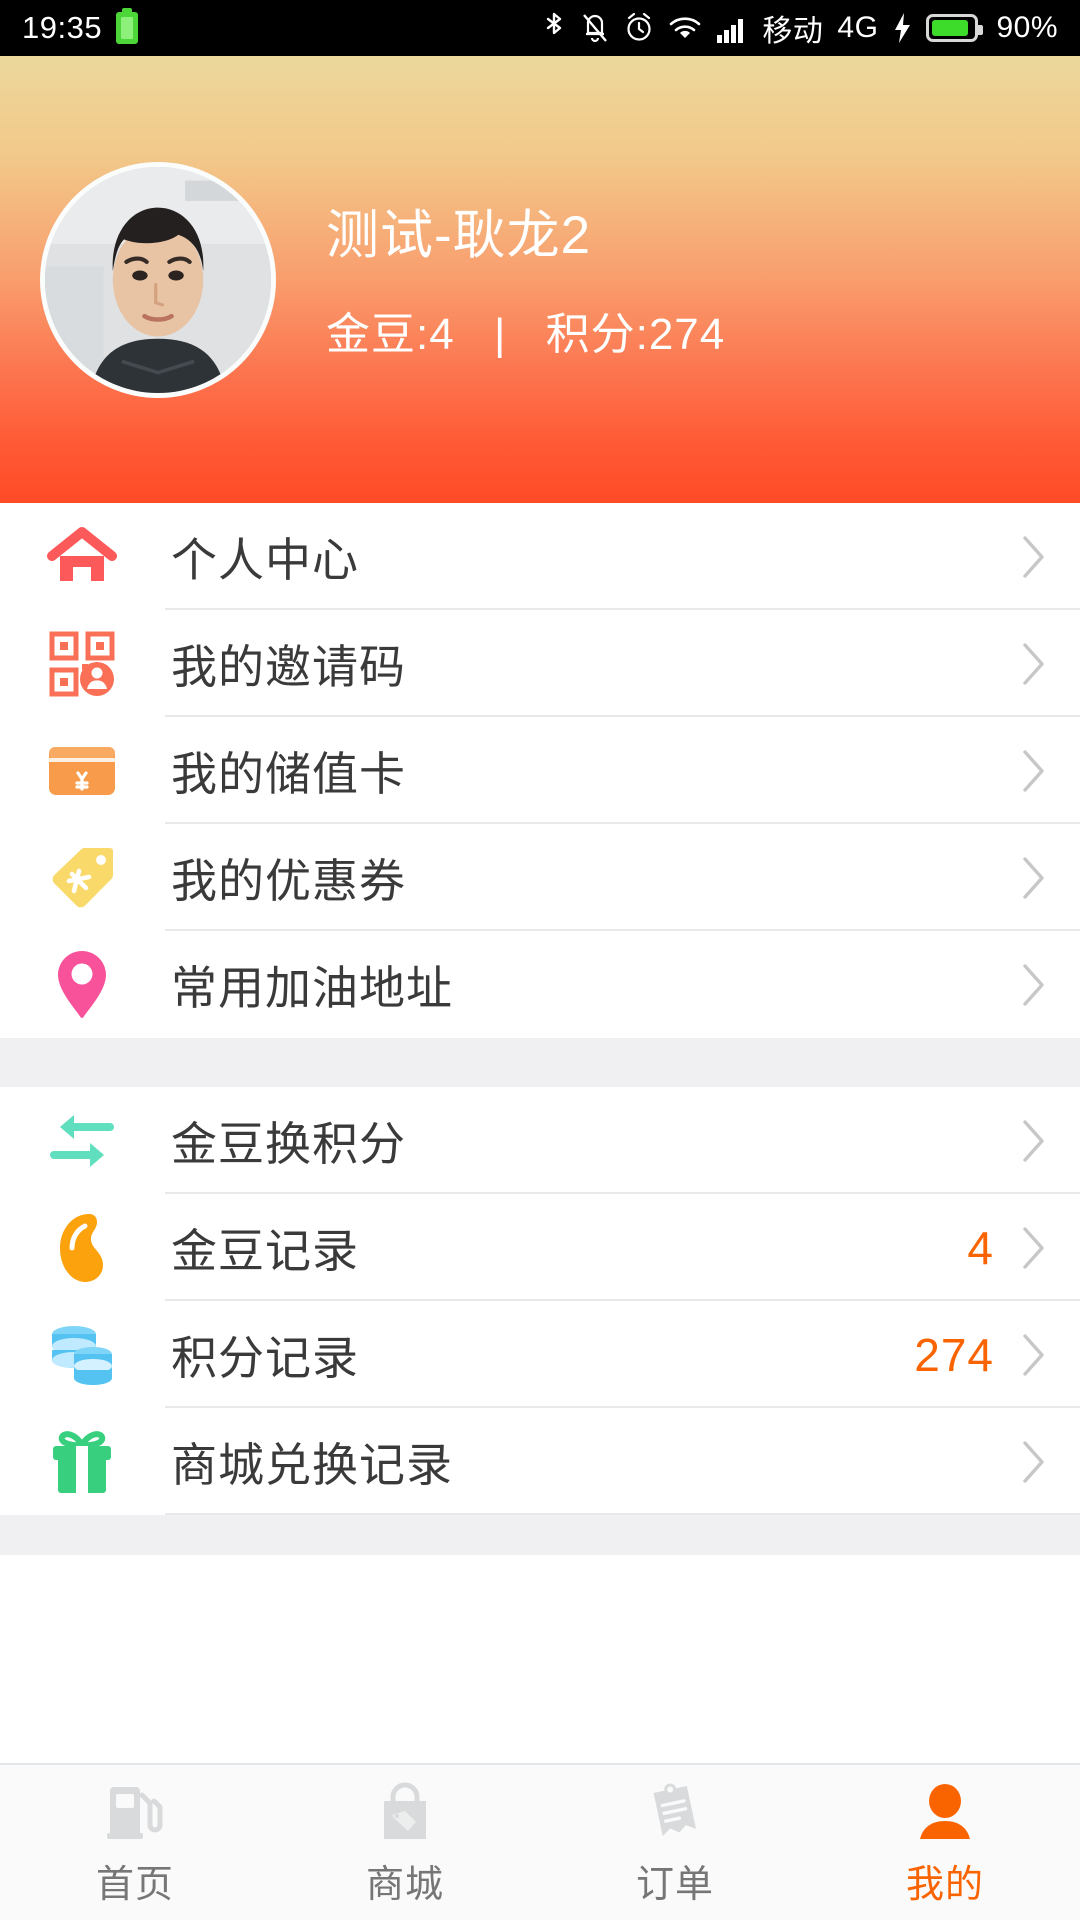  I want to click on menu-item-label: 个人中心, so click(265, 559).